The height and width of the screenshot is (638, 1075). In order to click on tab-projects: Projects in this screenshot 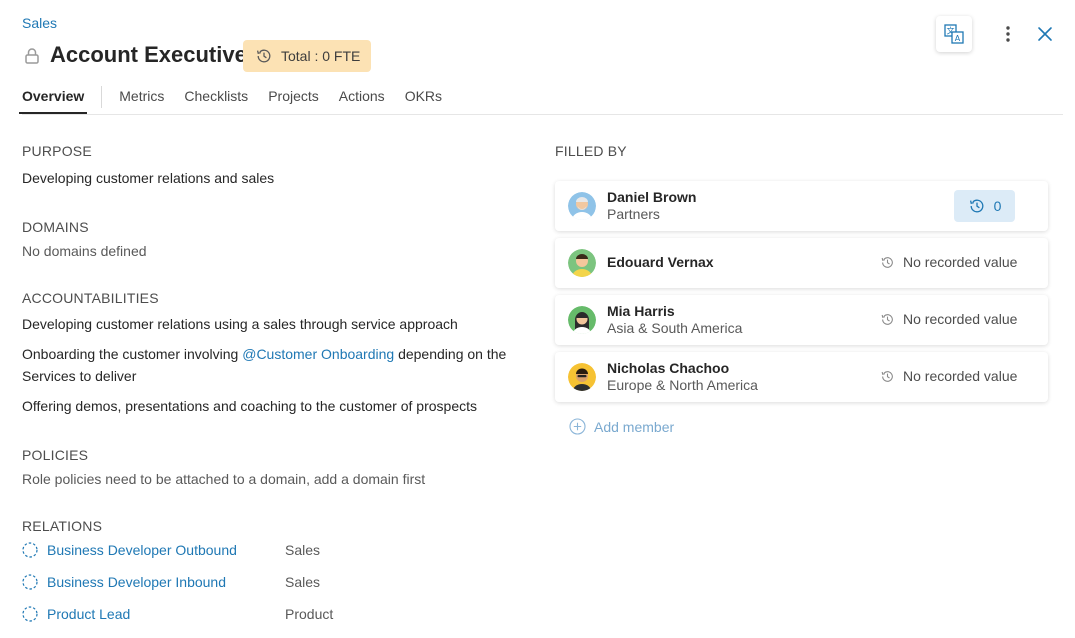, I will do `click(293, 100)`.